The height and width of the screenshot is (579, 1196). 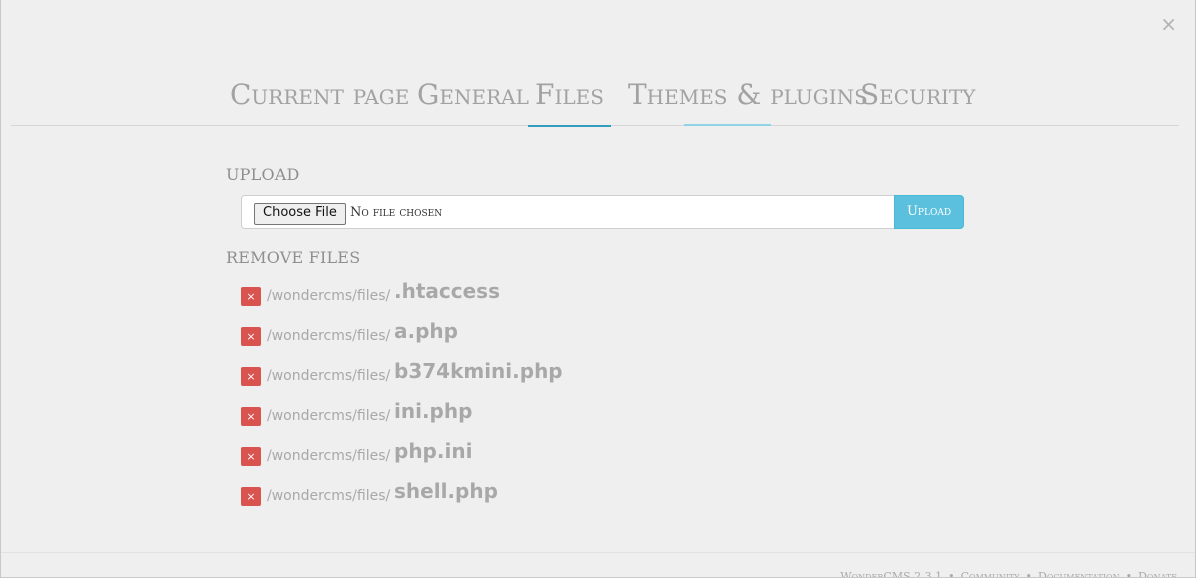 I want to click on no-file-chosen-text: No file chosen, so click(x=396, y=212).